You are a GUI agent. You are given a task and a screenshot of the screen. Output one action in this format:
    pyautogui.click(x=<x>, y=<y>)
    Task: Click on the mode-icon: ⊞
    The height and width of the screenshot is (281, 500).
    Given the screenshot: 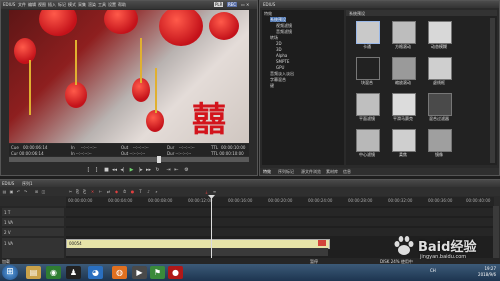 What is the action you would take?
    pyautogui.click(x=36, y=191)
    